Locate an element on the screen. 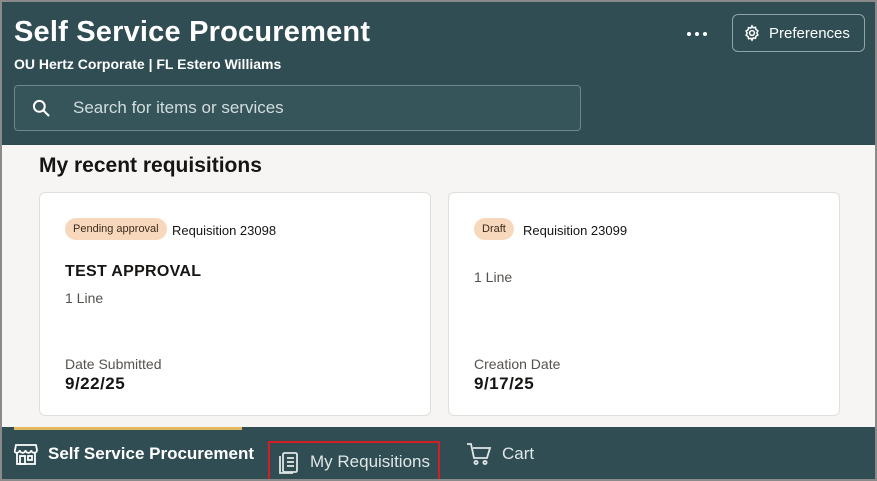 This screenshot has height=481, width=877. requisition-number: Requisition 23099 is located at coordinates (575, 230).